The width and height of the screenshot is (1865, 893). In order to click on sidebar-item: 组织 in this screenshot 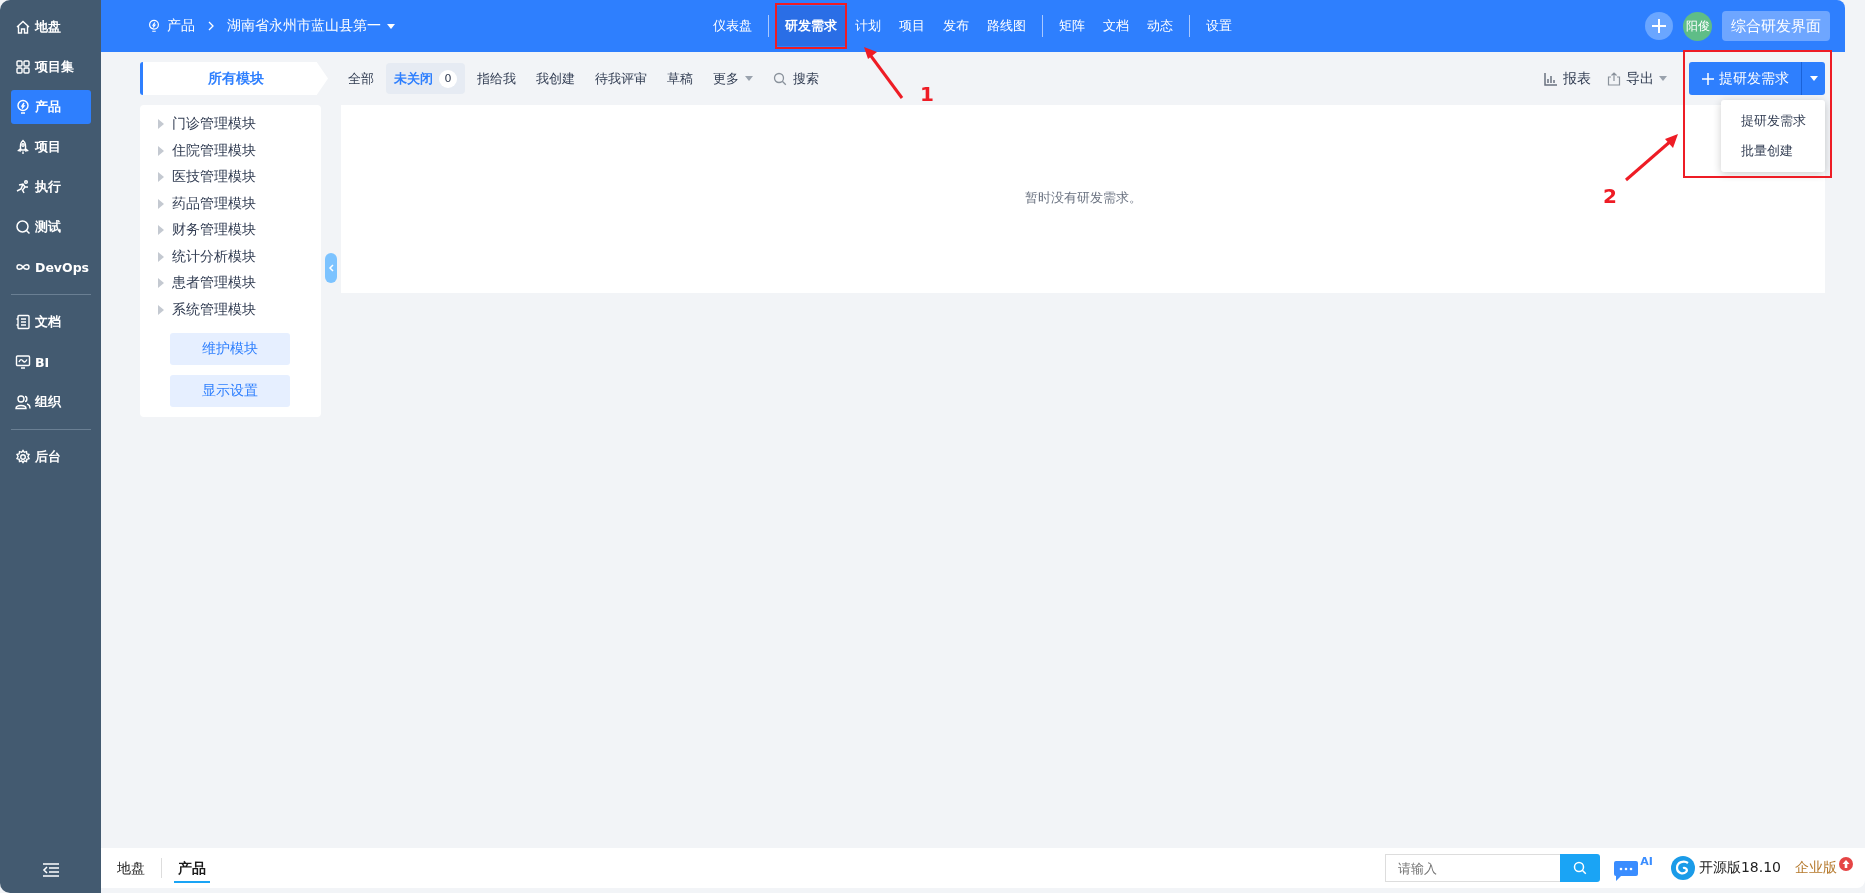, I will do `click(51, 402)`.